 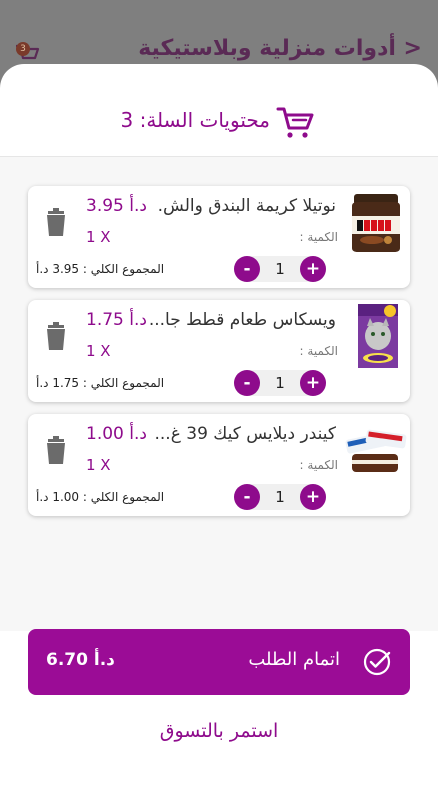 What do you see at coordinates (23, 49) in the screenshot?
I see `background-cart-badge: 3` at bounding box center [23, 49].